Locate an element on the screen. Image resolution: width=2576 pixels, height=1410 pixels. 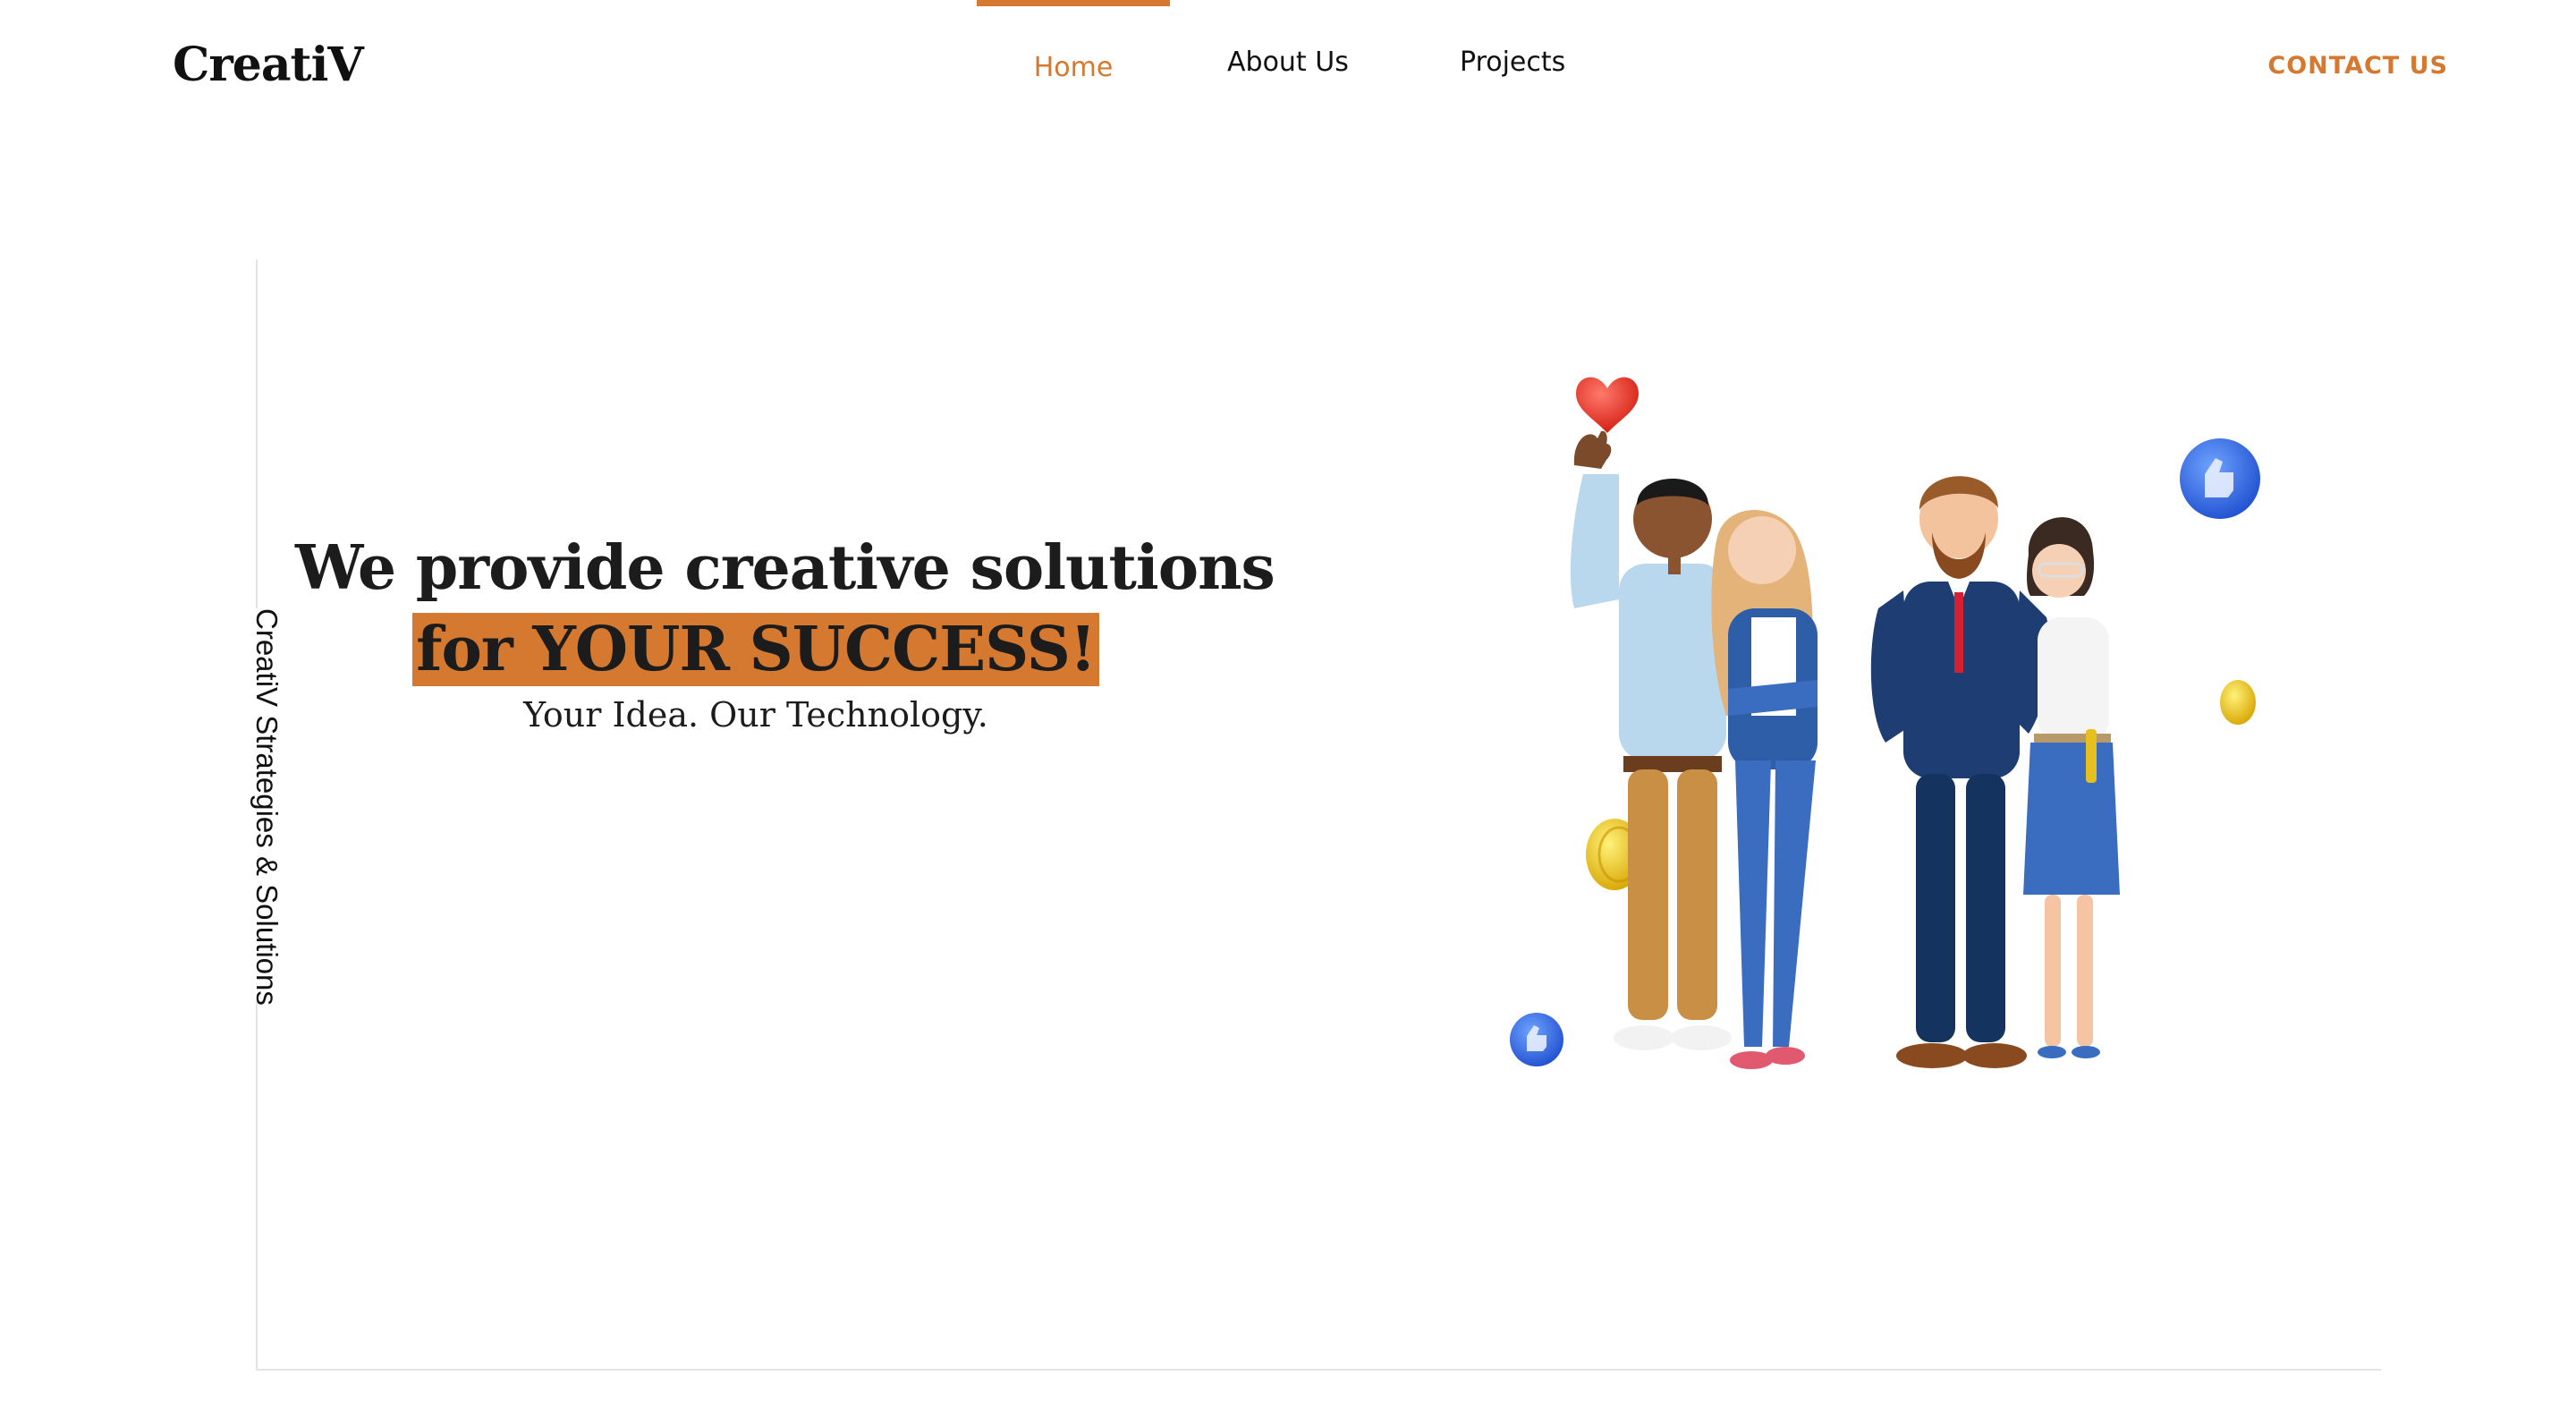
nav-home-label: Home is located at coordinates (1073, 68).